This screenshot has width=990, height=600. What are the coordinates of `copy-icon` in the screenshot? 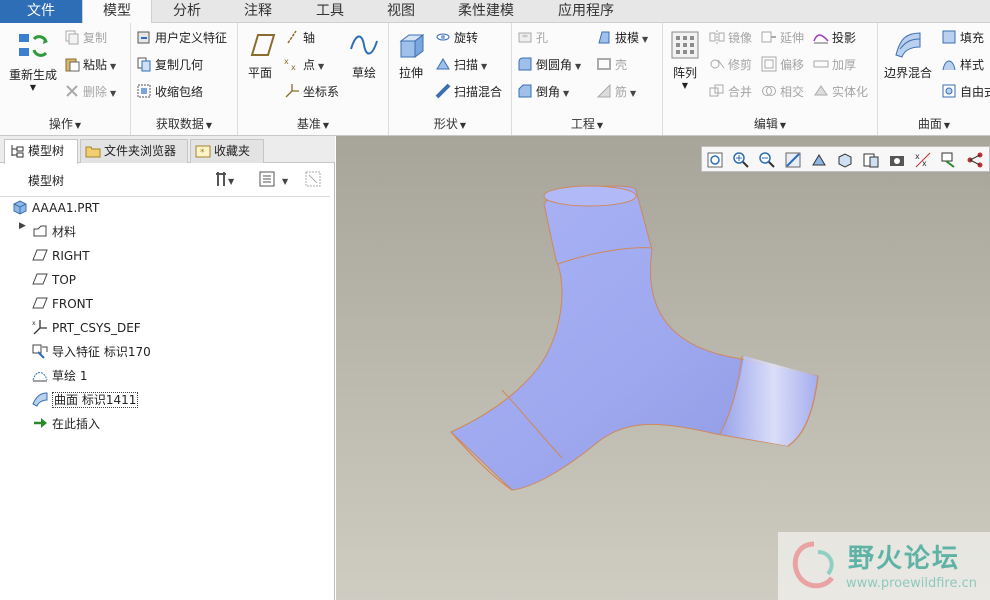 It's located at (72, 37).